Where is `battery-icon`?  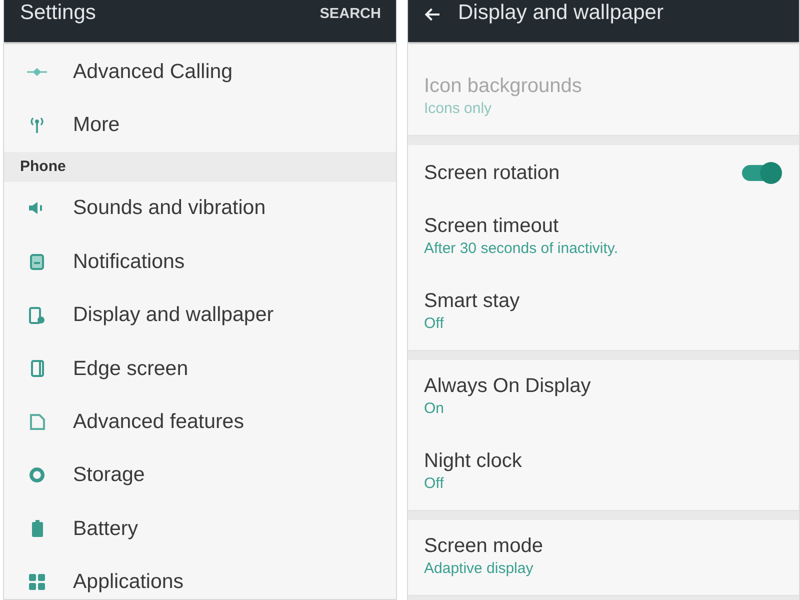 battery-icon is located at coordinates (37, 529).